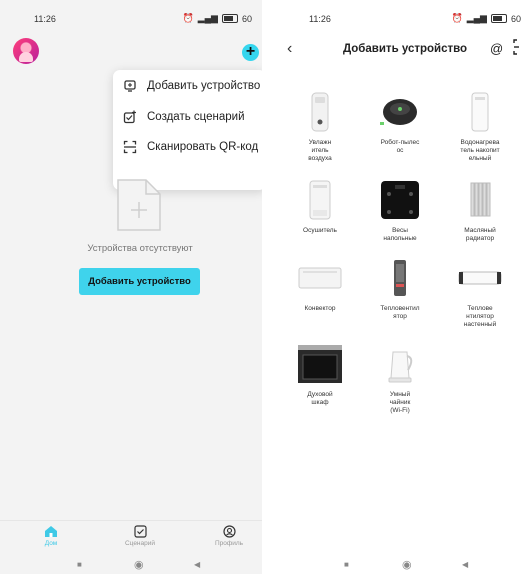 The width and height of the screenshot is (523, 574). I want to click on page-title: Добавить устройство, so click(405, 49).